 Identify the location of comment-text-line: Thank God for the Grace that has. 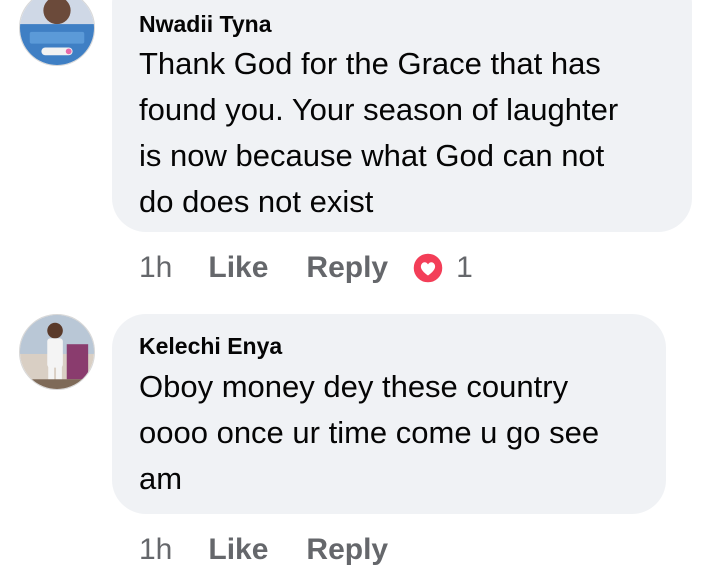
(370, 63).